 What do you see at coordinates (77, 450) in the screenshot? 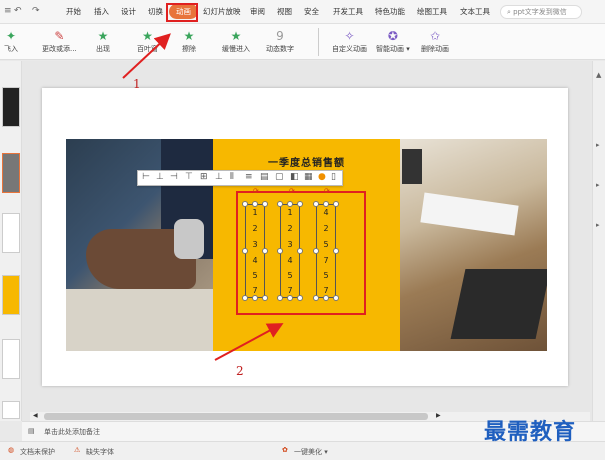
I see `font-warning-icon: ⚠` at bounding box center [77, 450].